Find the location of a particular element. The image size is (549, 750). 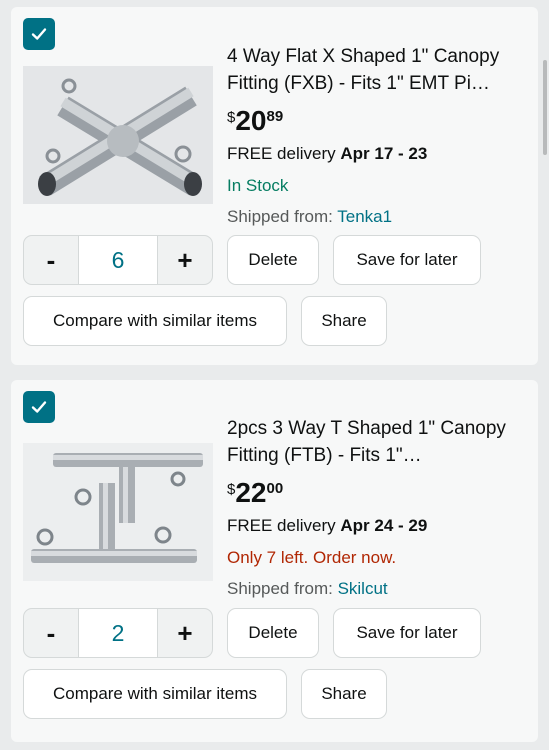

stock-status: Only 7 left. Order now. is located at coordinates (312, 557).